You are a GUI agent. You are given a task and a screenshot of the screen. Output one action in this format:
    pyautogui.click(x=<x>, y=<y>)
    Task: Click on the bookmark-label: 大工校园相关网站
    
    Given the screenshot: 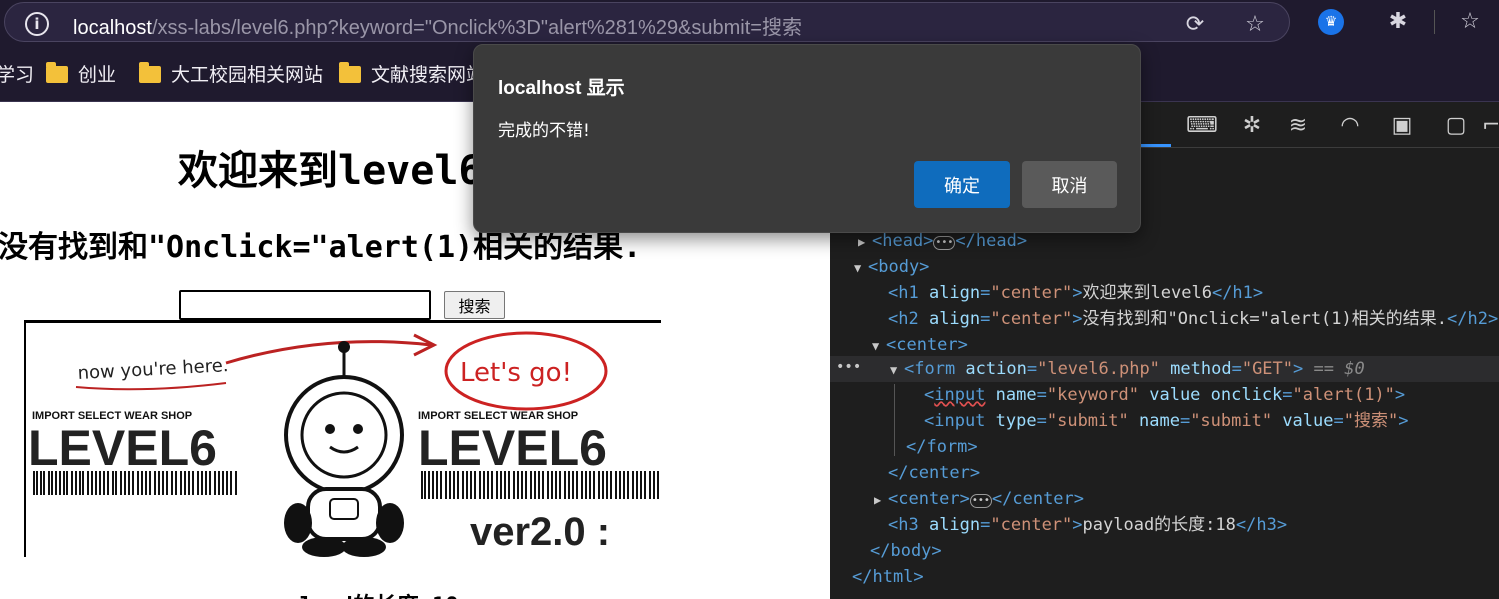 What is the action you would take?
    pyautogui.click(x=247, y=75)
    